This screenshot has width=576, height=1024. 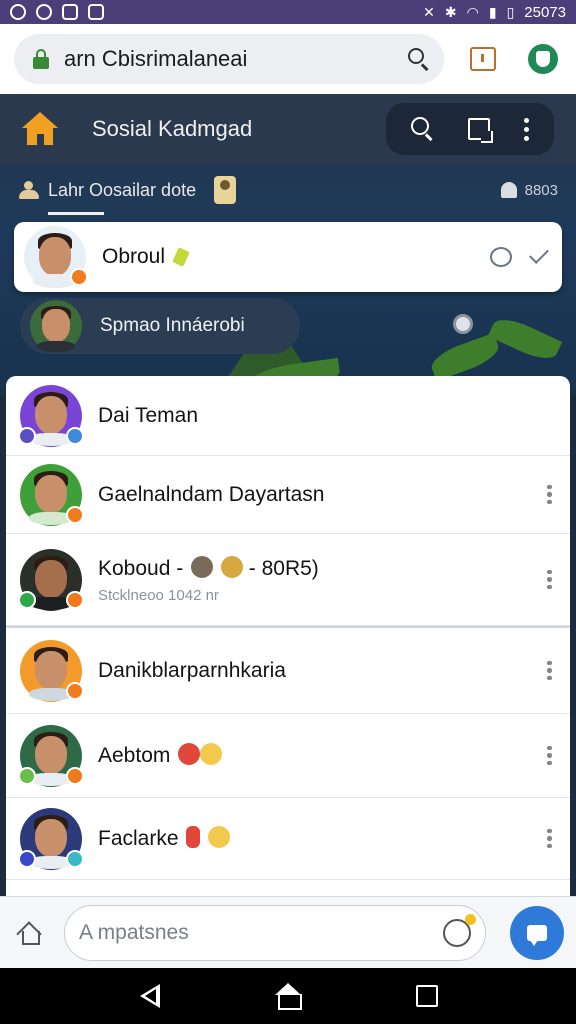 I want to click on battery-icon: ▯, so click(x=510, y=12).